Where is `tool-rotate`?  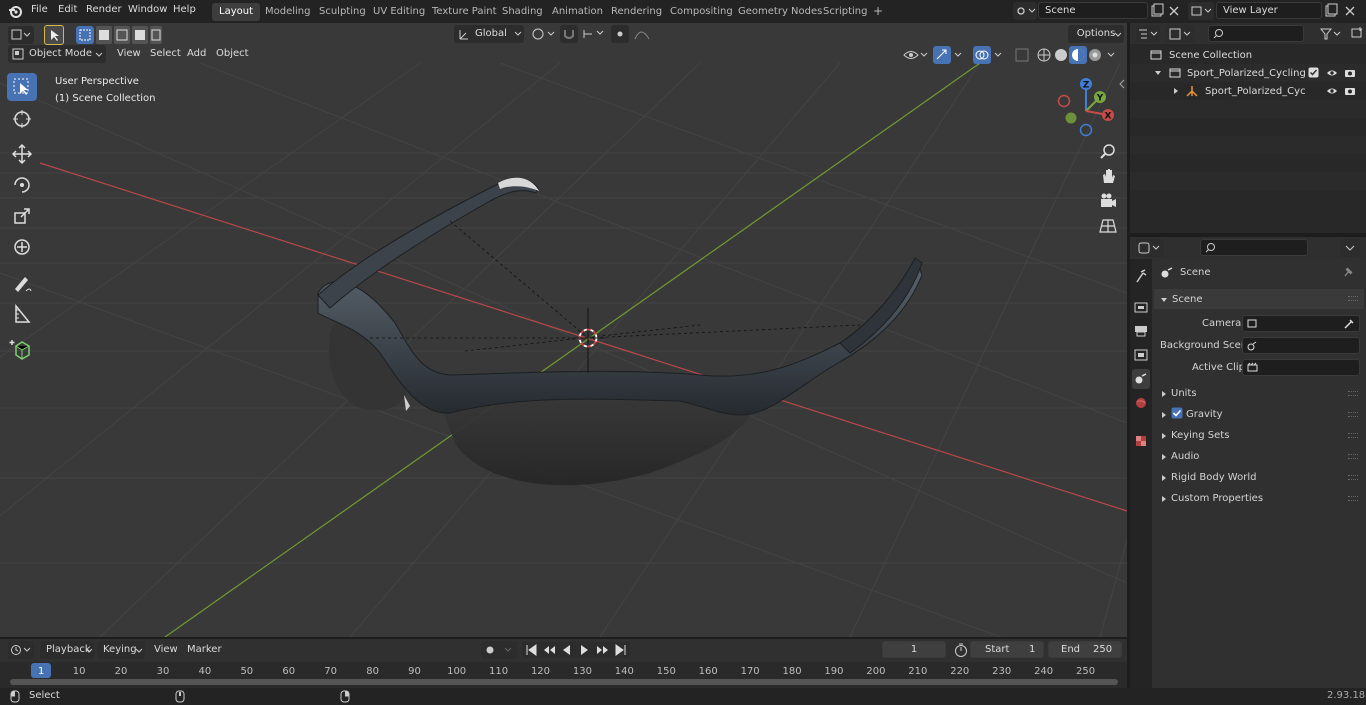 tool-rotate is located at coordinates (22, 185).